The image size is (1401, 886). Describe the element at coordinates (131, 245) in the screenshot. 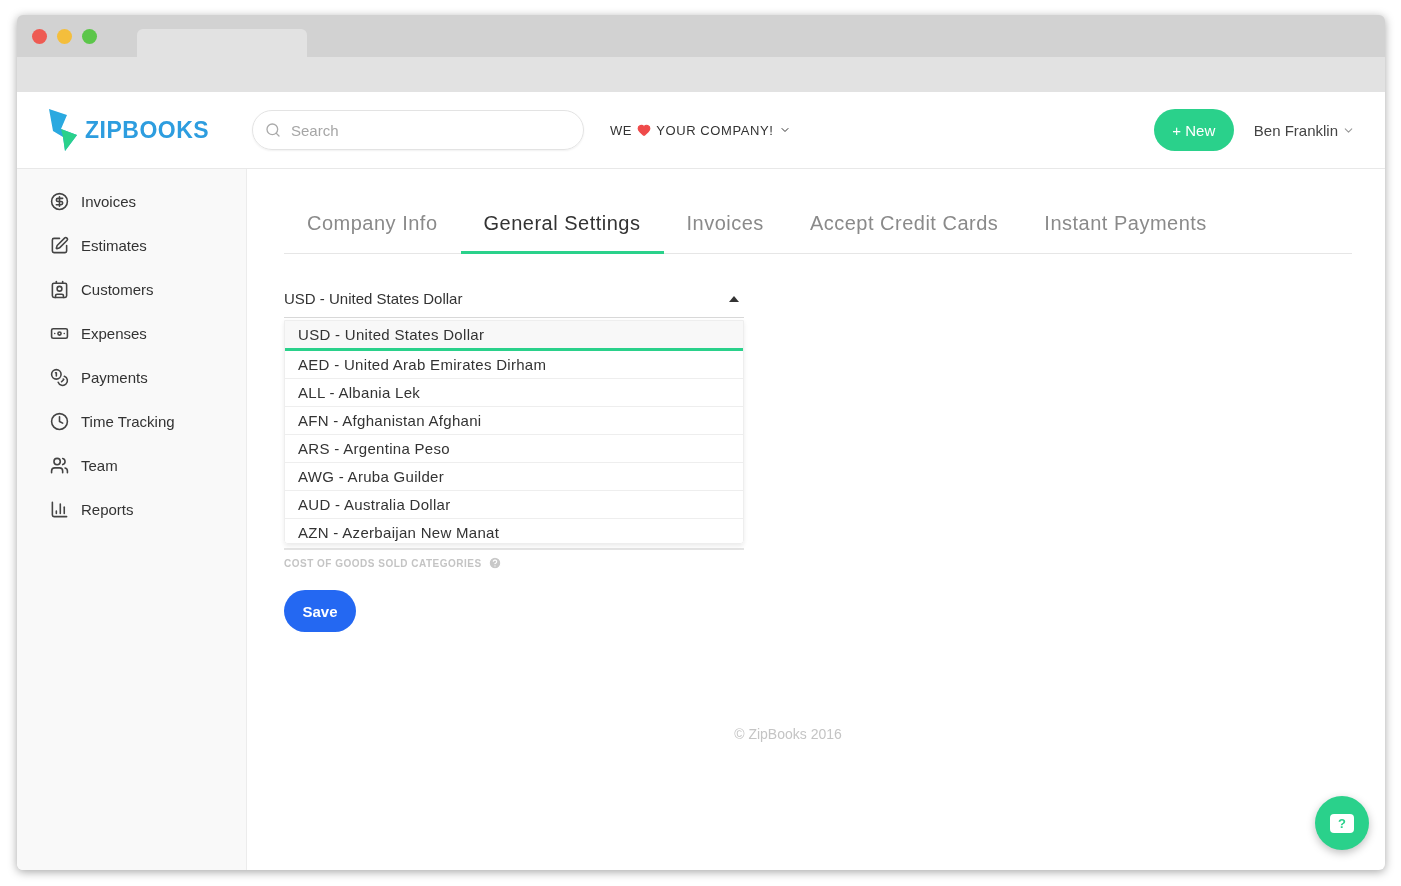

I see `sidebar-item: Estimates` at that location.